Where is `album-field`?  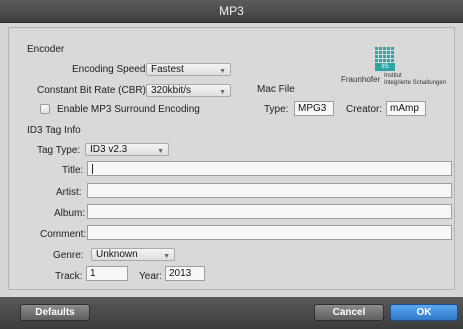 album-field is located at coordinates (269, 211).